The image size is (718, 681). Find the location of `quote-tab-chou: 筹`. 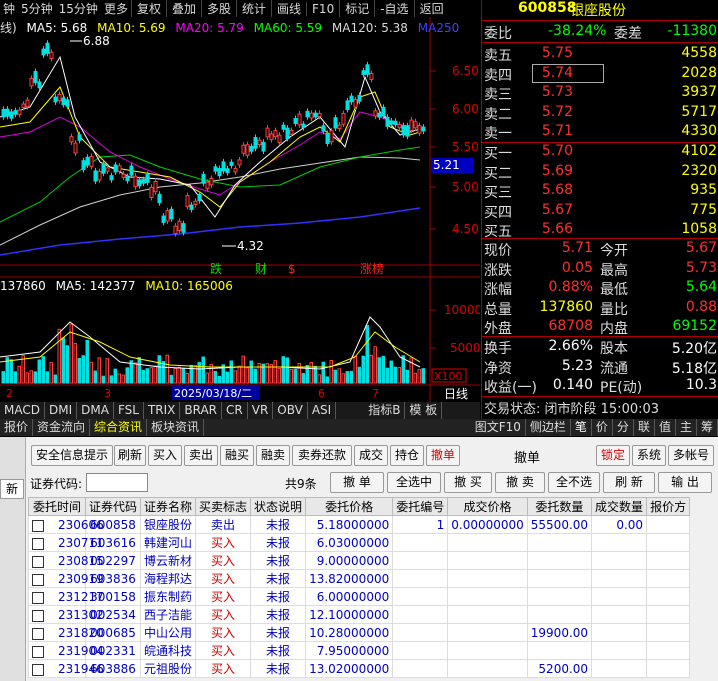

quote-tab-chou: 筹 is located at coordinates (707, 427).